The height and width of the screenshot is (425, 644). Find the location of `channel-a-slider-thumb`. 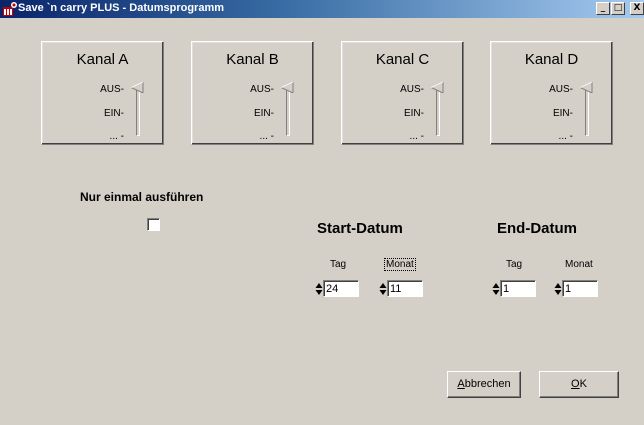

channel-a-slider-thumb is located at coordinates (137, 87).